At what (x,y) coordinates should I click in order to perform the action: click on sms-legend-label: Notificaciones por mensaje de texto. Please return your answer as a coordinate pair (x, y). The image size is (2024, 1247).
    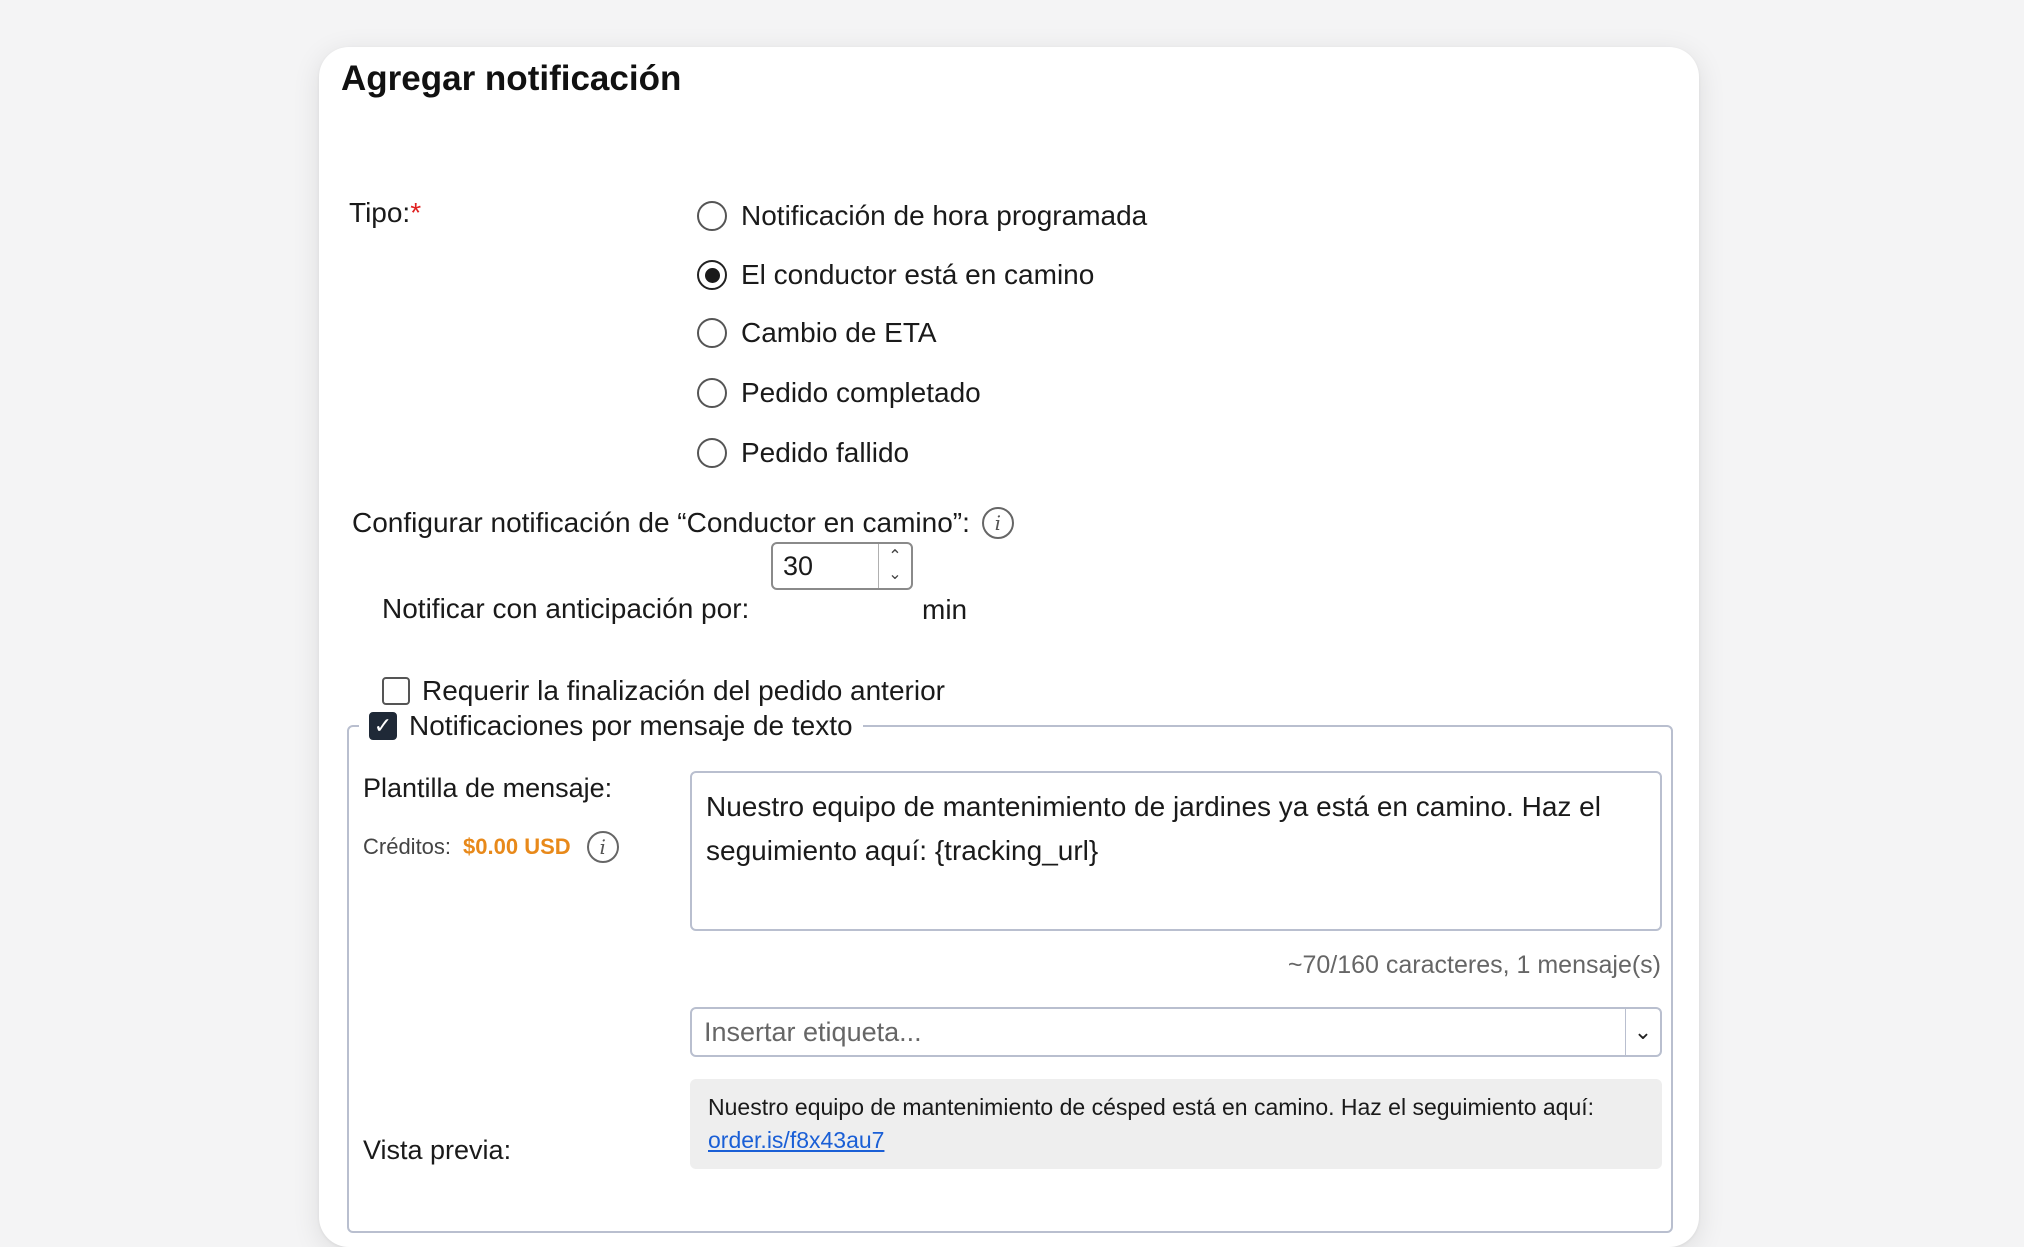
    Looking at the image, I should click on (631, 725).